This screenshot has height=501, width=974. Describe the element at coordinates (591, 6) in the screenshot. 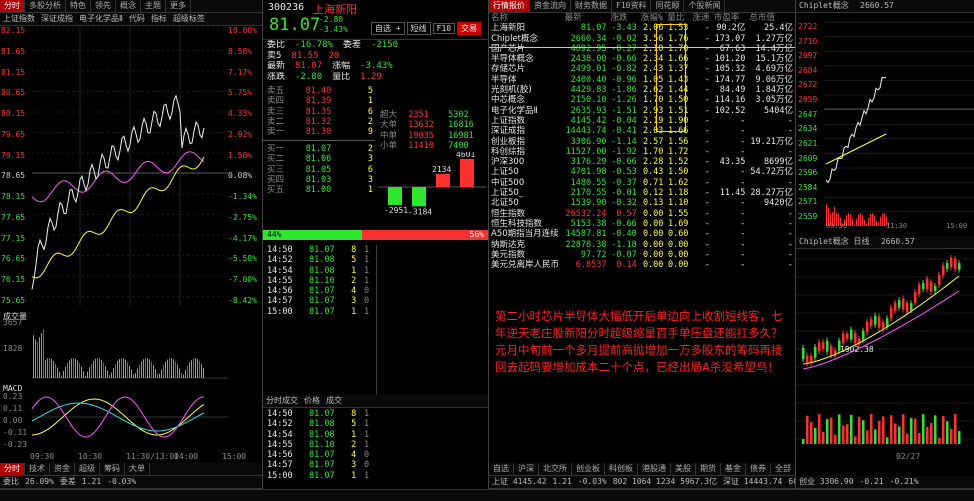

I see `sector-tab-2: 财务数据` at that location.